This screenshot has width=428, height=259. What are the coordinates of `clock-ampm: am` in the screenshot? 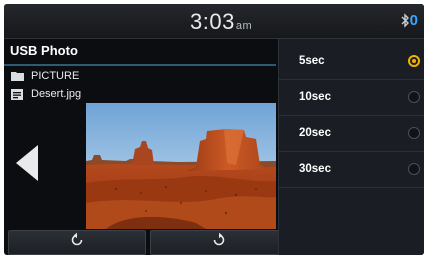 It's located at (244, 26).